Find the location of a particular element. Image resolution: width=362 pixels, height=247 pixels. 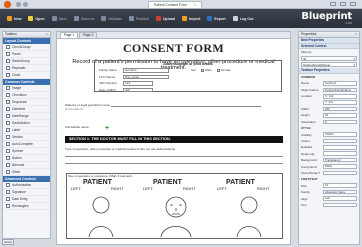

filter-select: ID ▾ is located at coordinates (329, 59).